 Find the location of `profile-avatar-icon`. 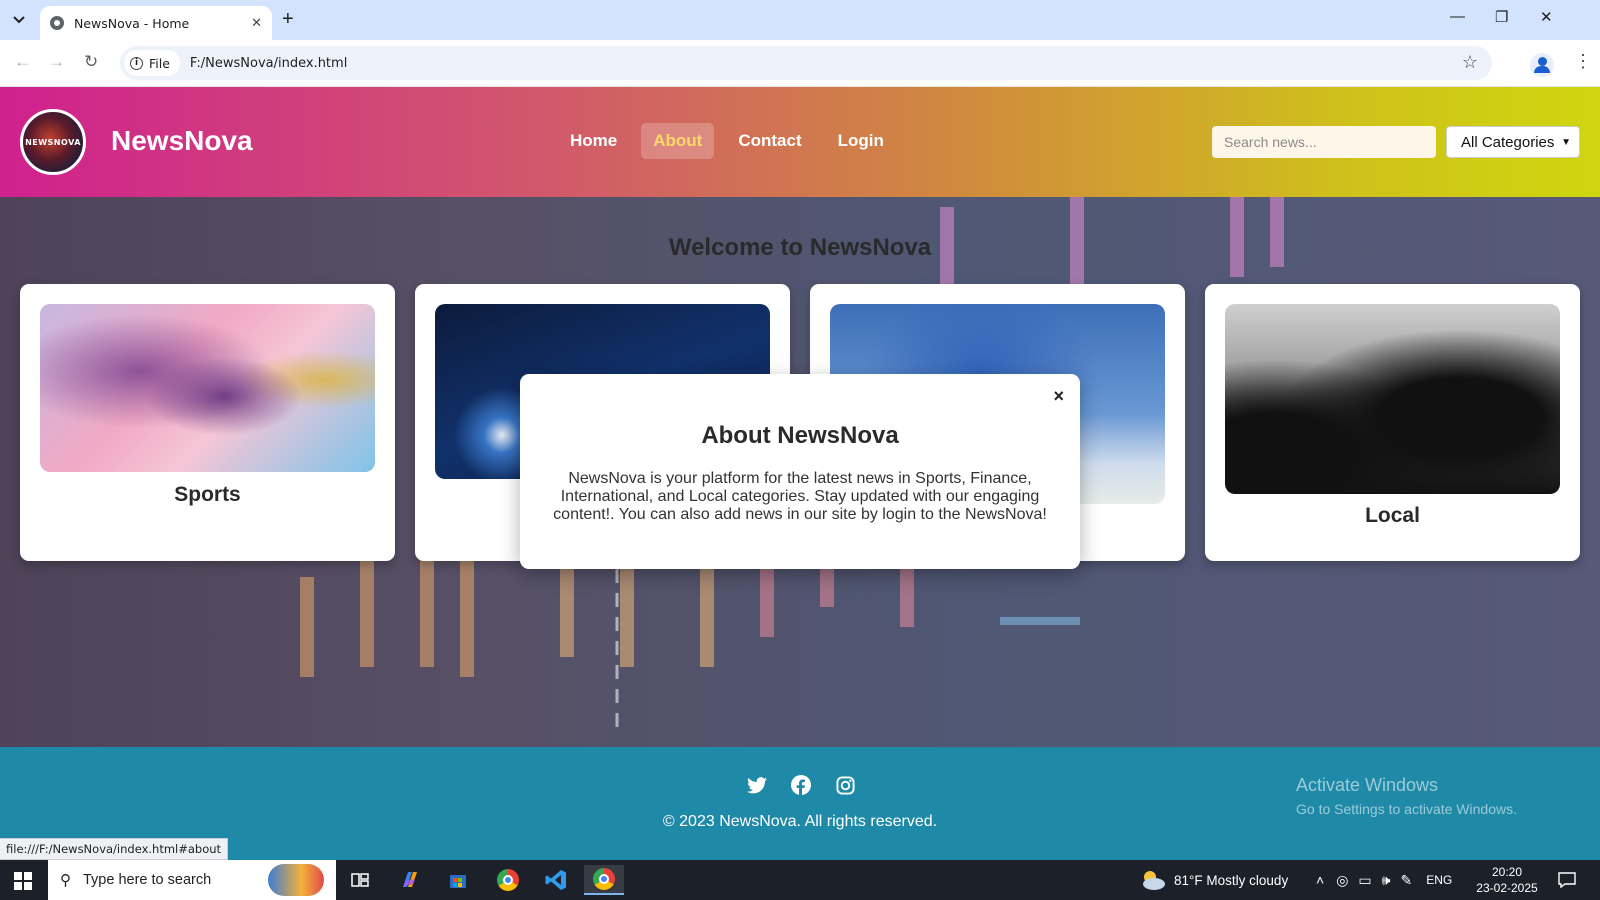

profile-avatar-icon is located at coordinates (1542, 65).